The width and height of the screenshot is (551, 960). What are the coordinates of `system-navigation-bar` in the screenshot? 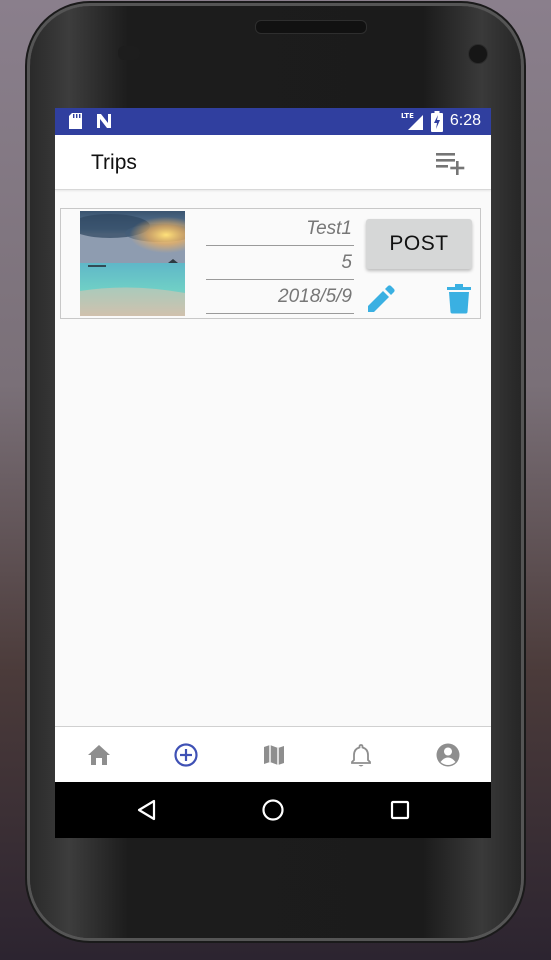 It's located at (273, 810).